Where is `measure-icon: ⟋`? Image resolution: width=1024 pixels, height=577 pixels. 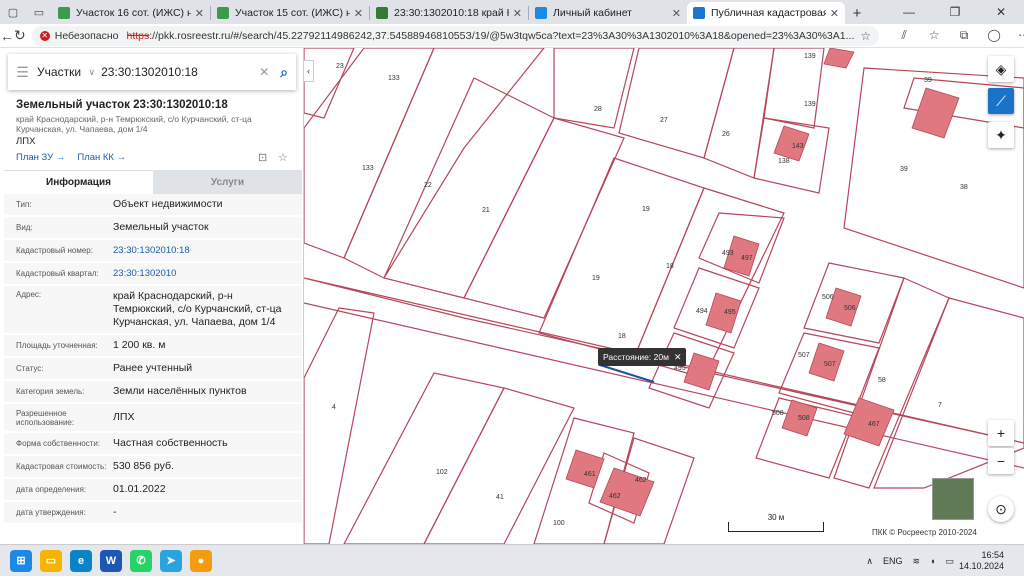 measure-icon: ⟋ is located at coordinates (1001, 101).